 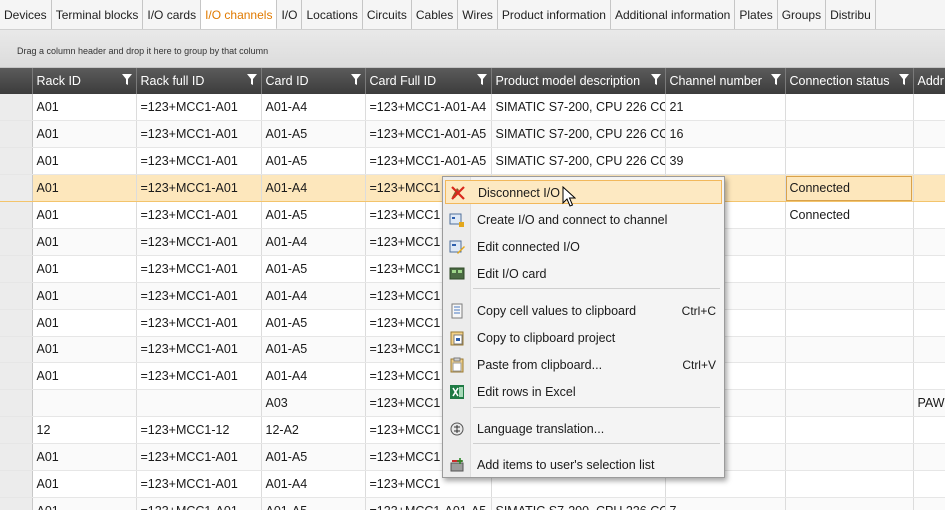 I want to click on tab-devices: Devices, so click(x=26, y=14).